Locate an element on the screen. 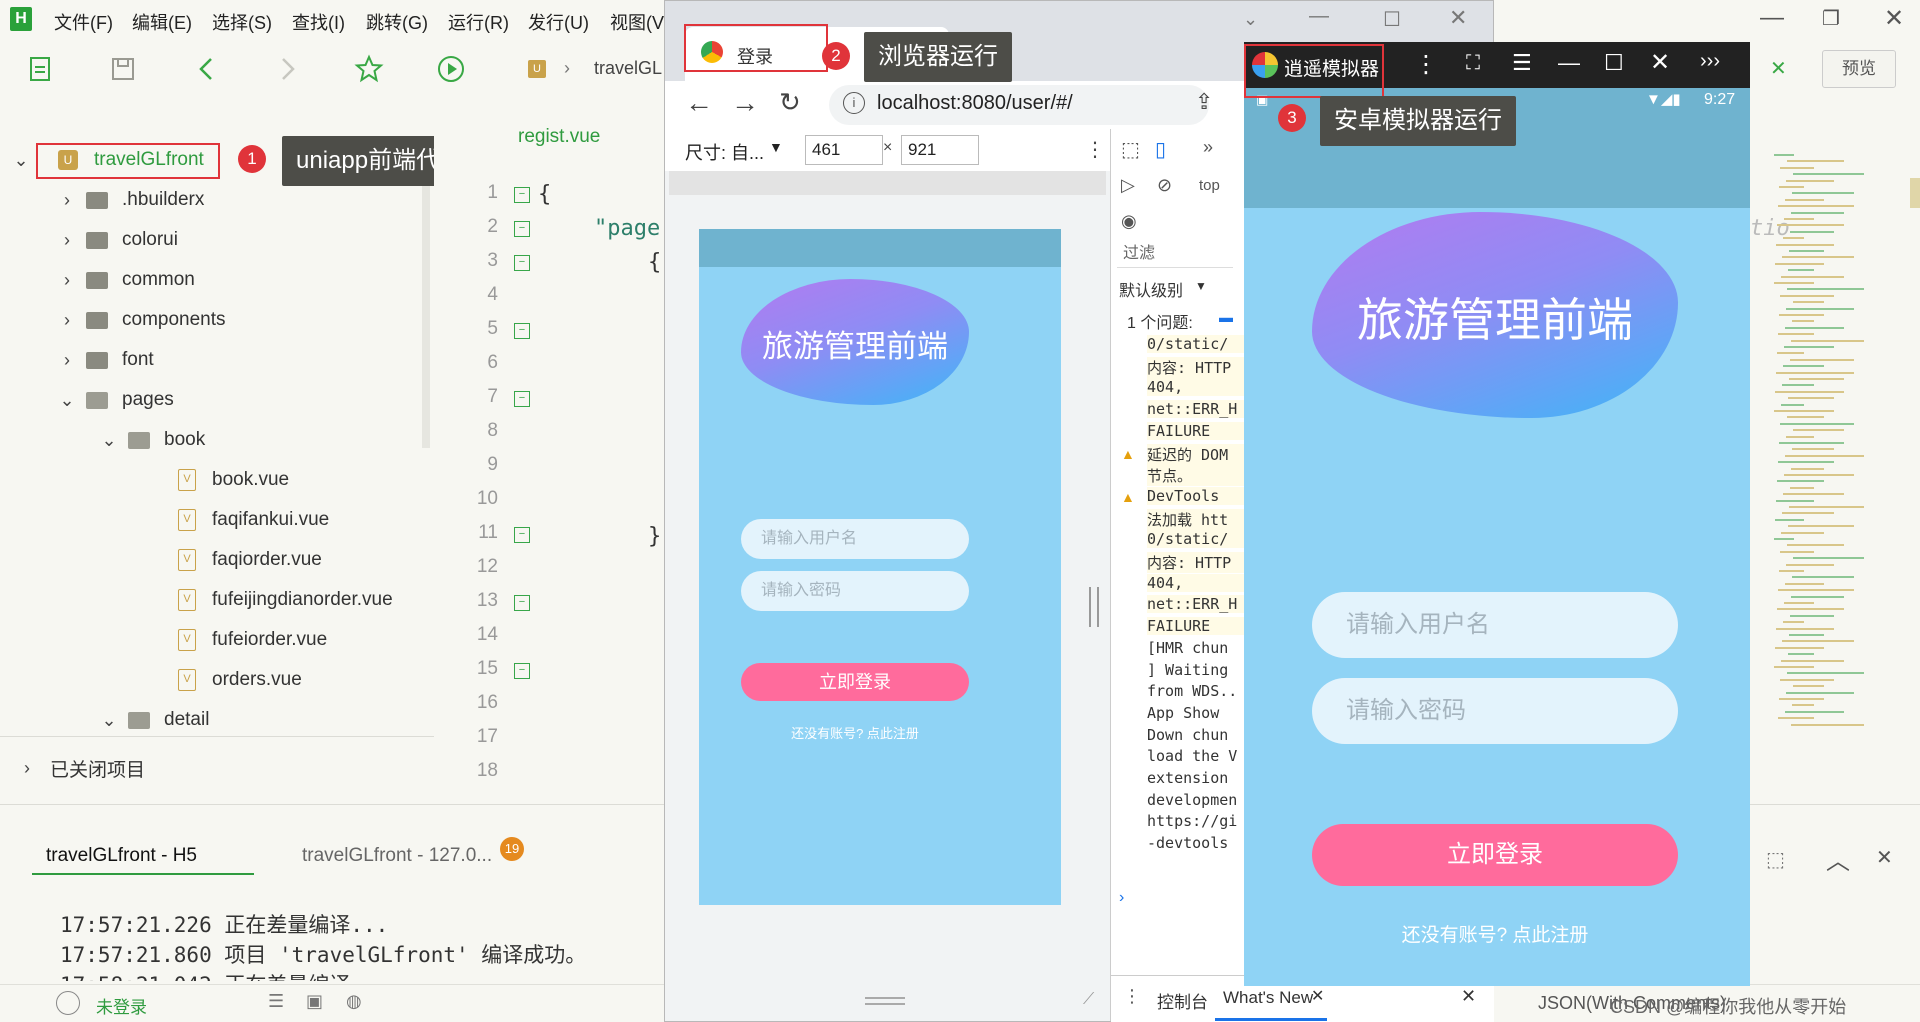 This screenshot has height=1022, width=1920. bottom-handle is located at coordinates (885, 1001).